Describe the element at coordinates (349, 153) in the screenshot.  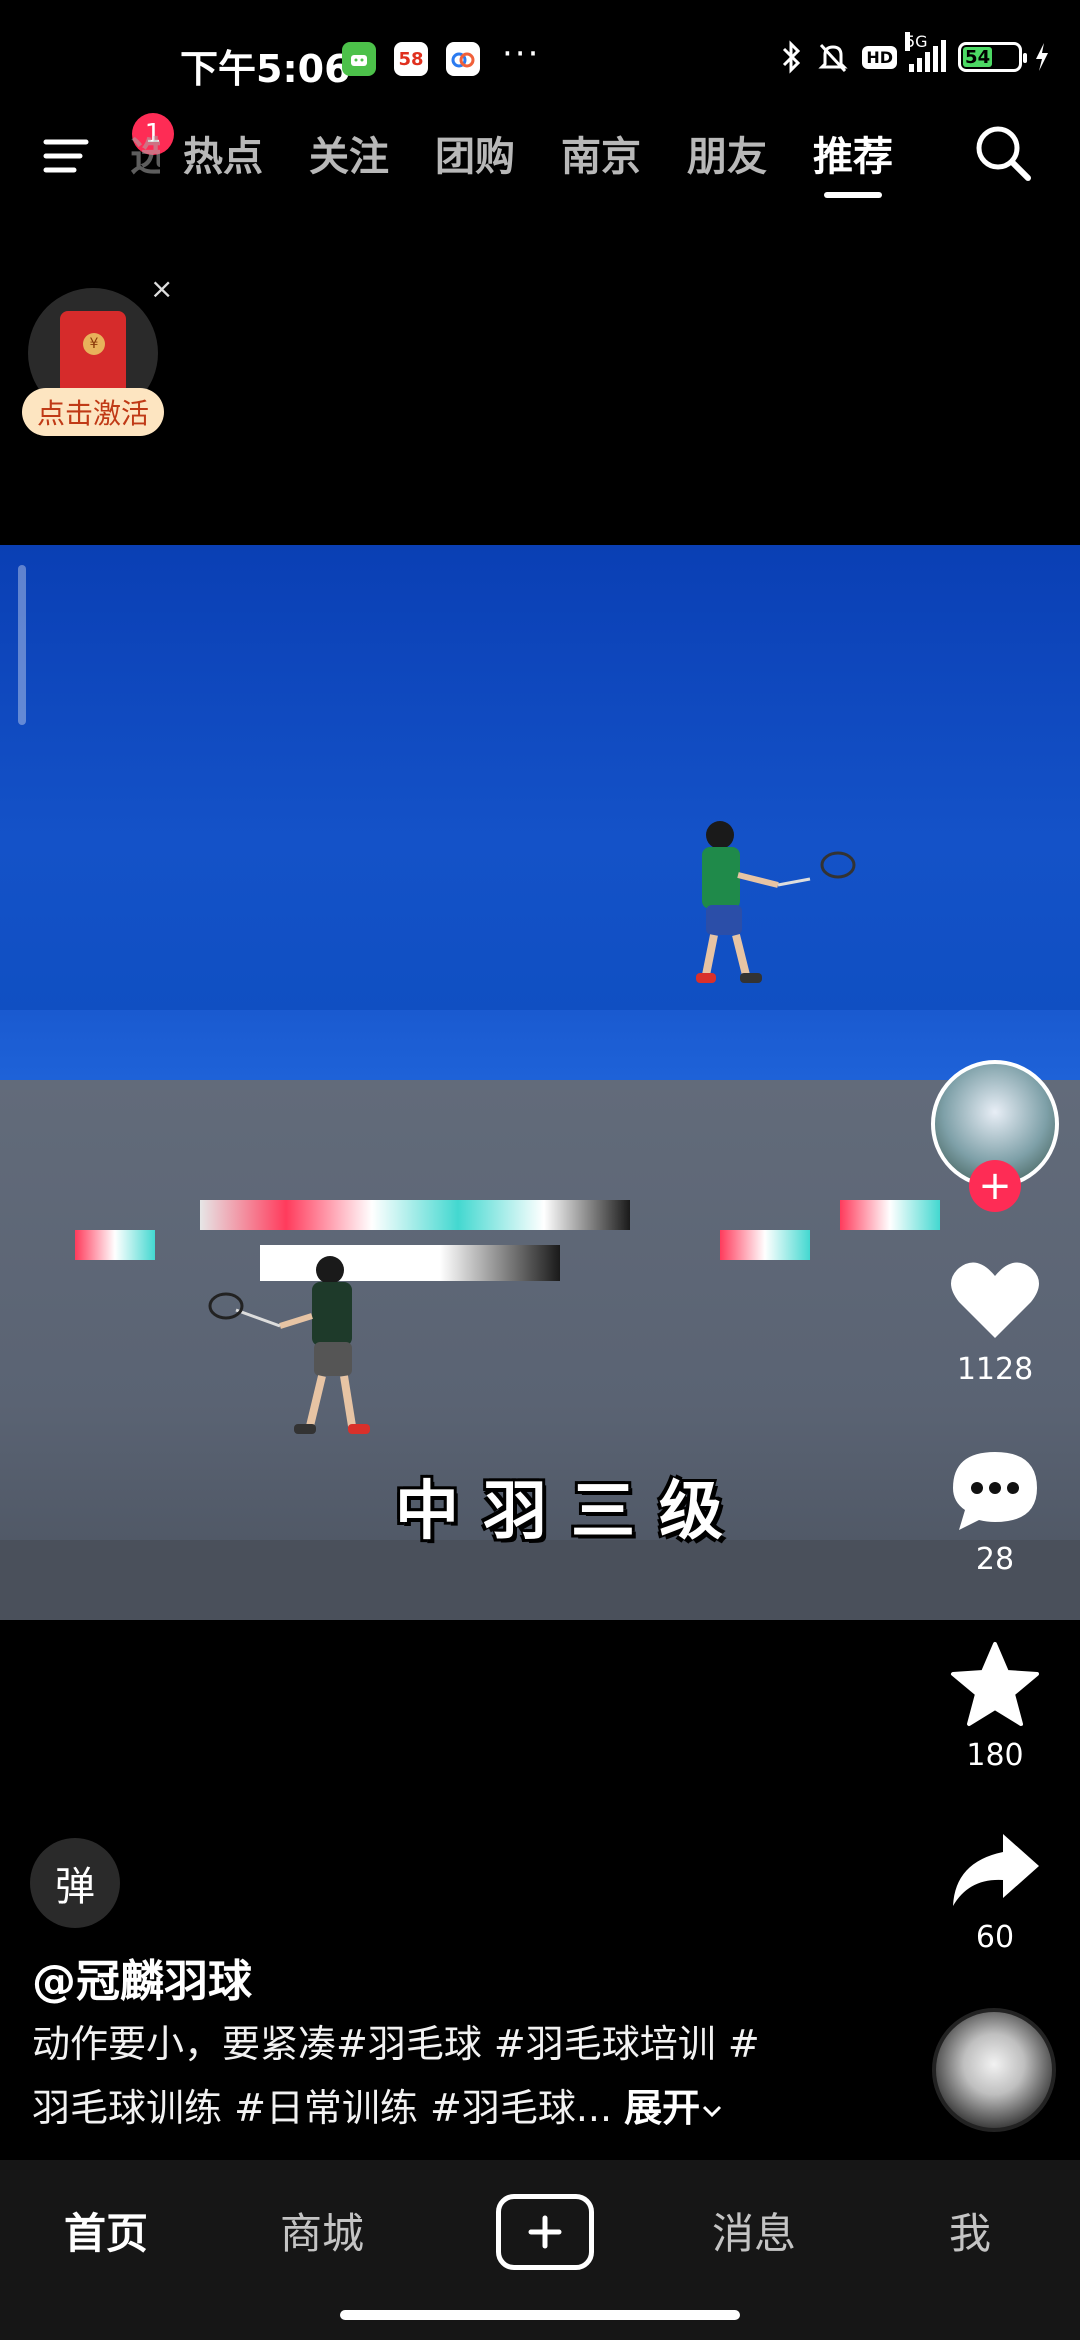
I see `tab-following: 关注` at that location.